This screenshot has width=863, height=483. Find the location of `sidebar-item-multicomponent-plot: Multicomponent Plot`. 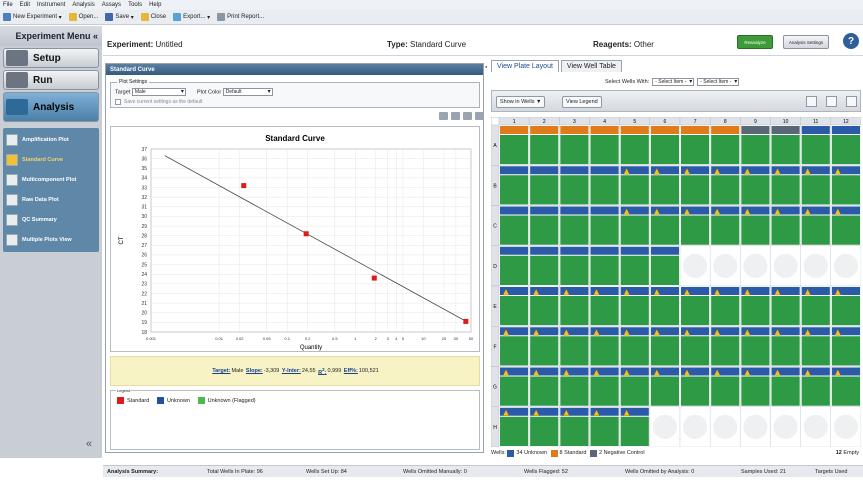

sidebar-item-multicomponent-plot: Multicomponent Plot is located at coordinates (51, 180).